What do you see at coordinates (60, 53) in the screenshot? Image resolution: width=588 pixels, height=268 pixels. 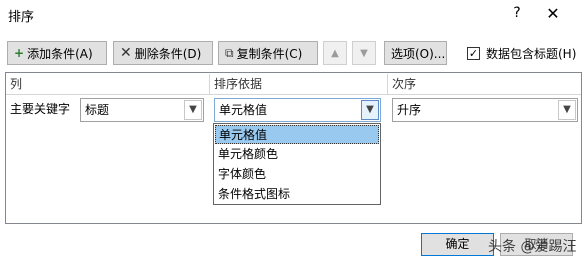 I see `add-condition-label: 添加条件(A)` at bounding box center [60, 53].